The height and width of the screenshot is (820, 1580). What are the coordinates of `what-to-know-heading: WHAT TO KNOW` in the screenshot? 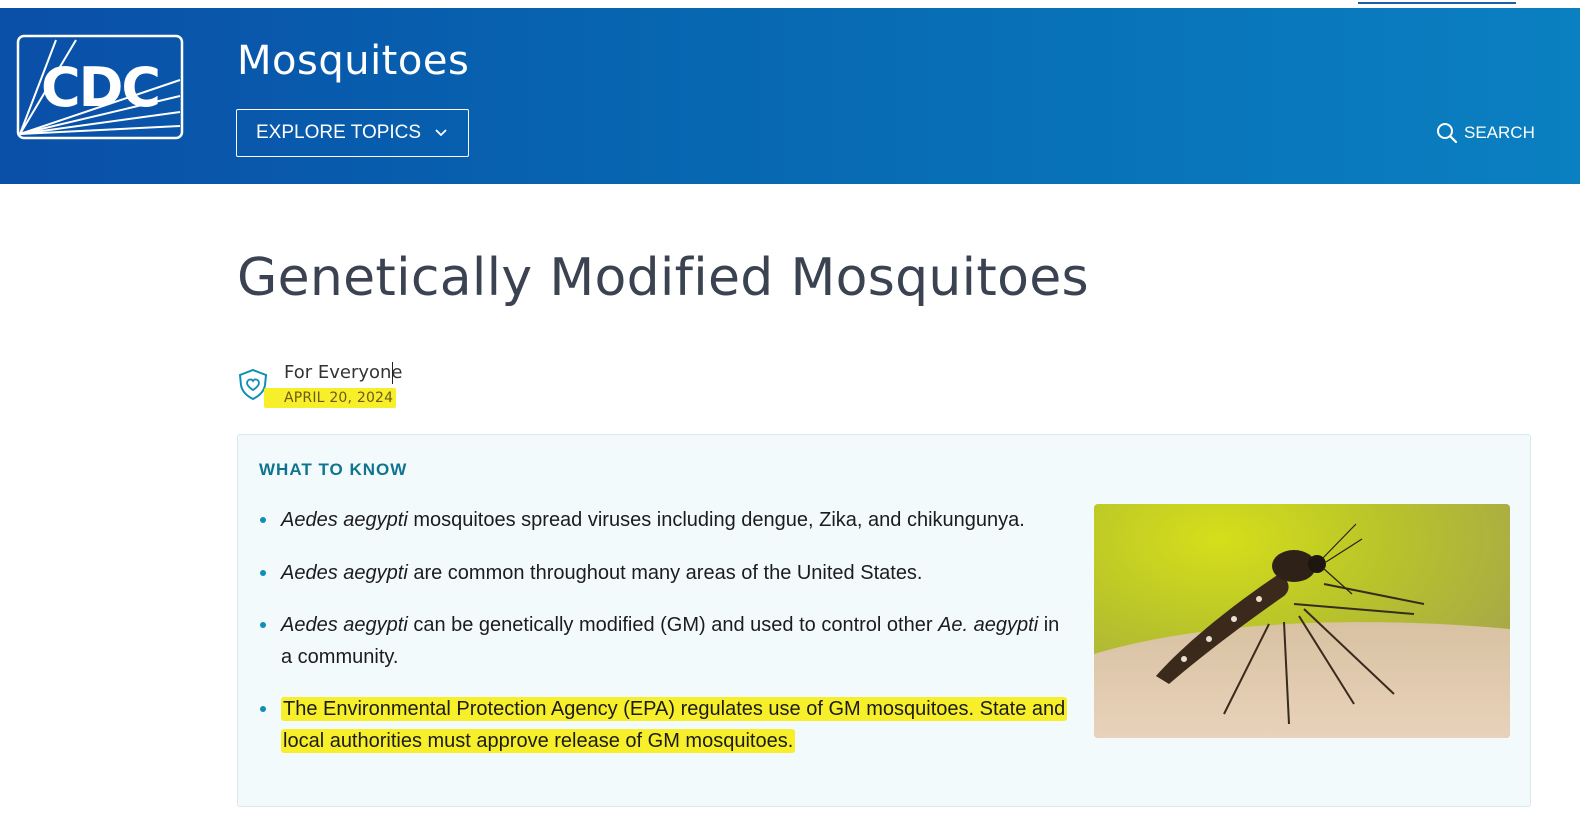 It's located at (333, 469).